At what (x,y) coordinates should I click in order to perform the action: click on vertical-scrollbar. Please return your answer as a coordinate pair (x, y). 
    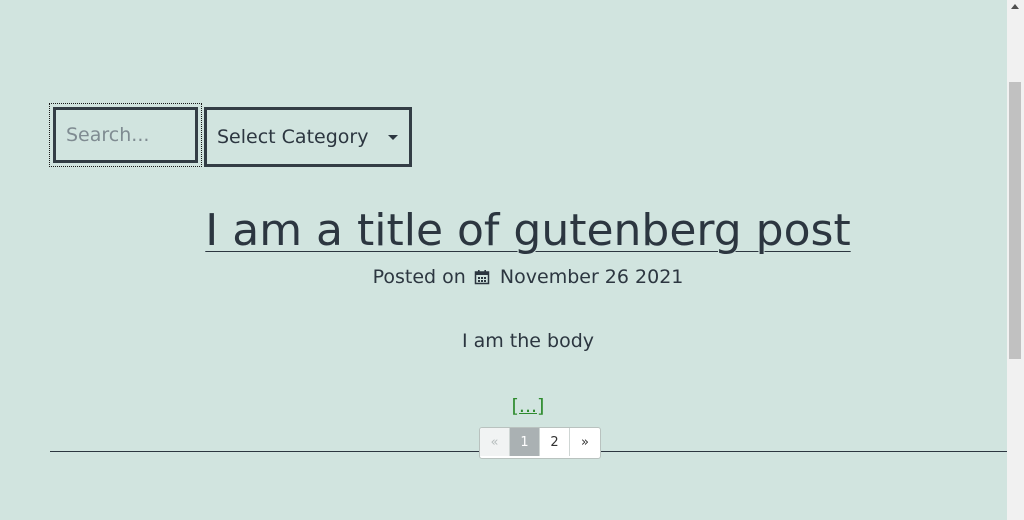
    Looking at the image, I should click on (1015, 260).